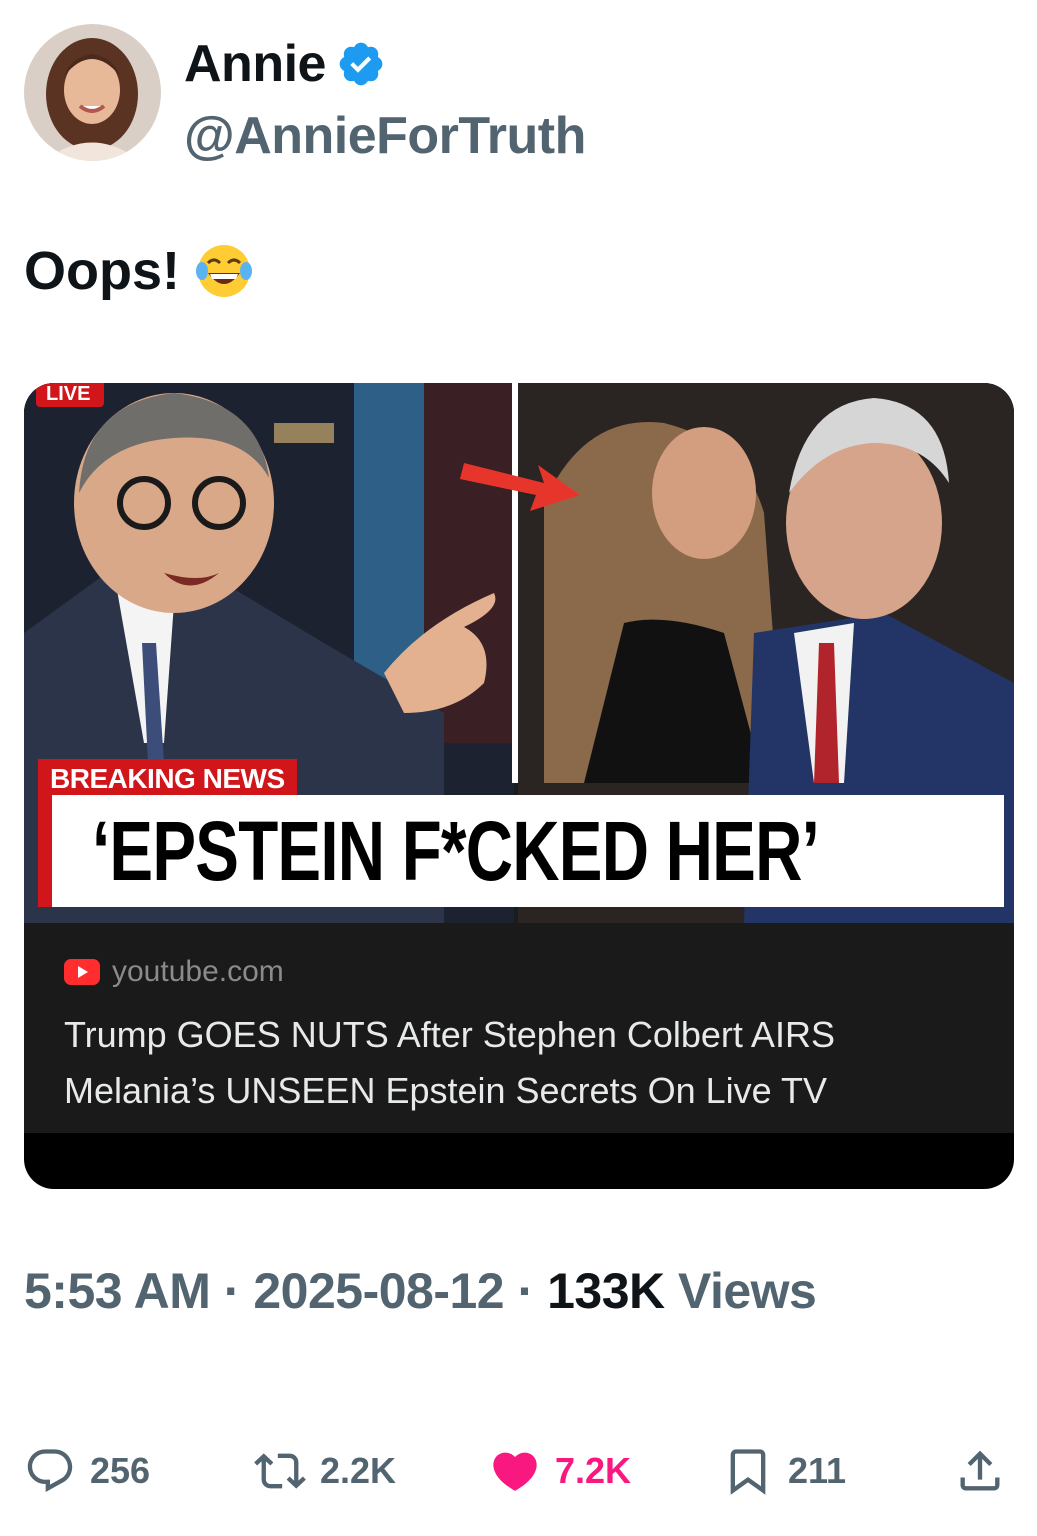 This screenshot has width=1037, height=1536. What do you see at coordinates (748, 1472) in the screenshot?
I see `bookmark-icon` at bounding box center [748, 1472].